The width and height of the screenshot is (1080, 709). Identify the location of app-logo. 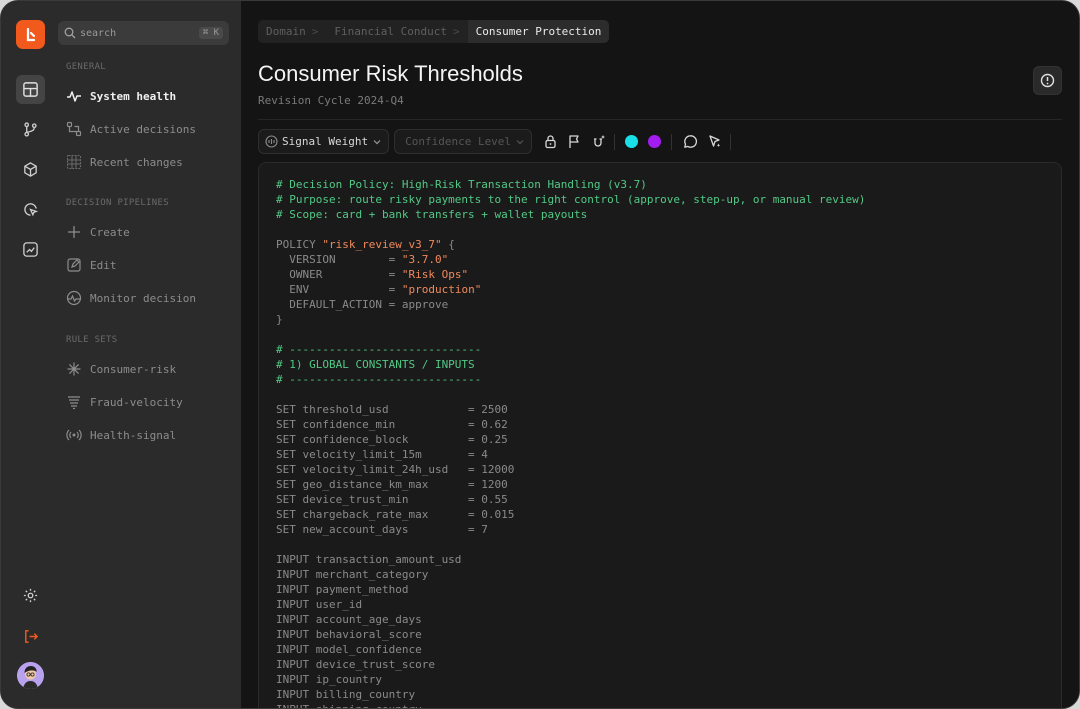
(30, 34).